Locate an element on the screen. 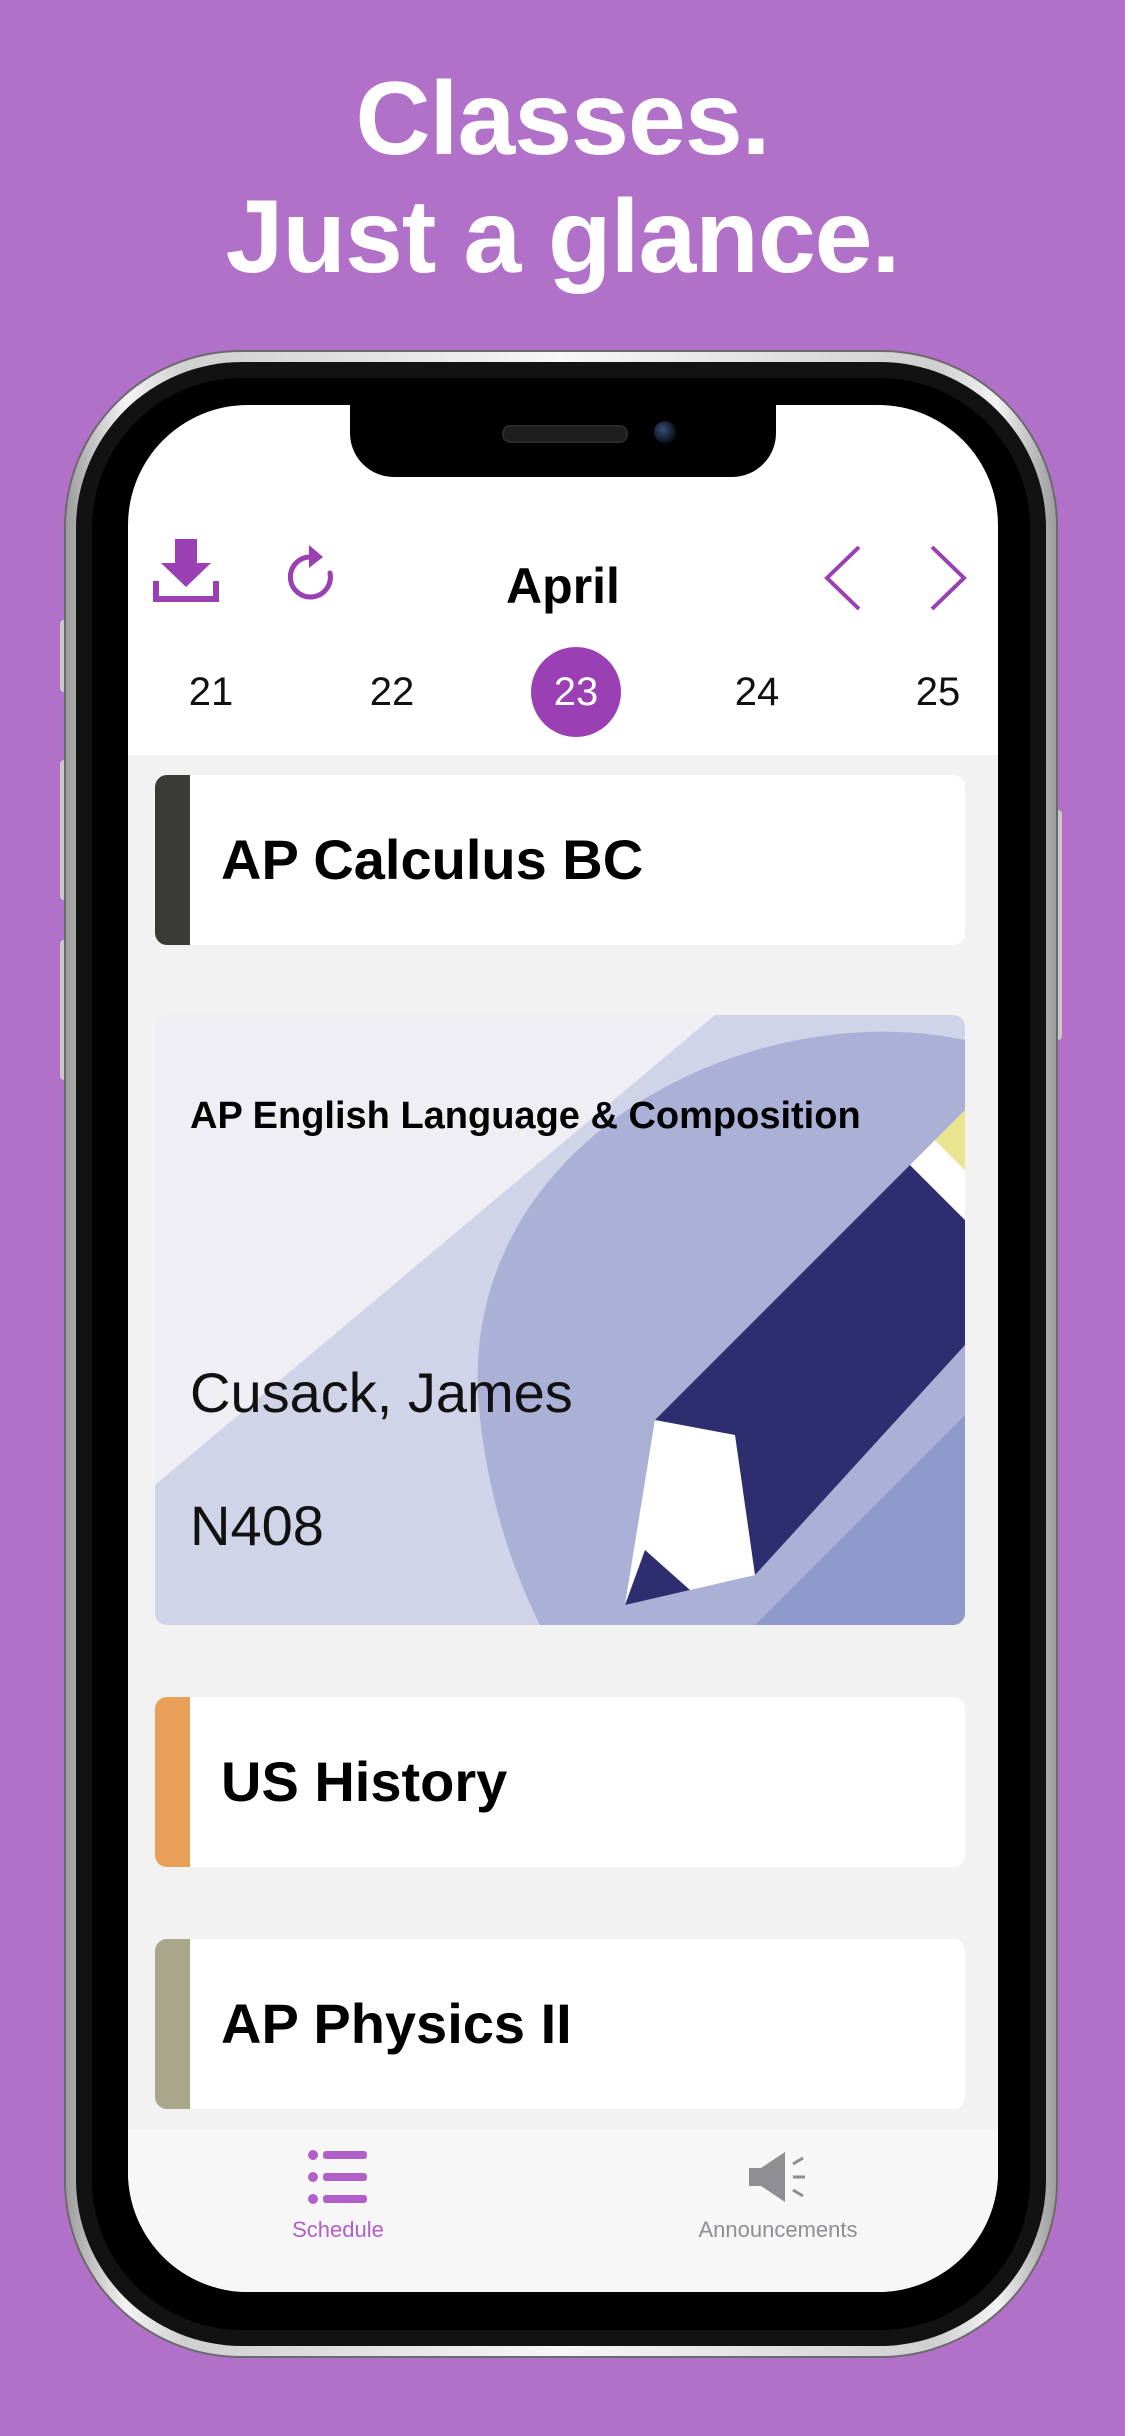 Image resolution: width=1125 pixels, height=2436 pixels. list-icon is located at coordinates (337, 2177).